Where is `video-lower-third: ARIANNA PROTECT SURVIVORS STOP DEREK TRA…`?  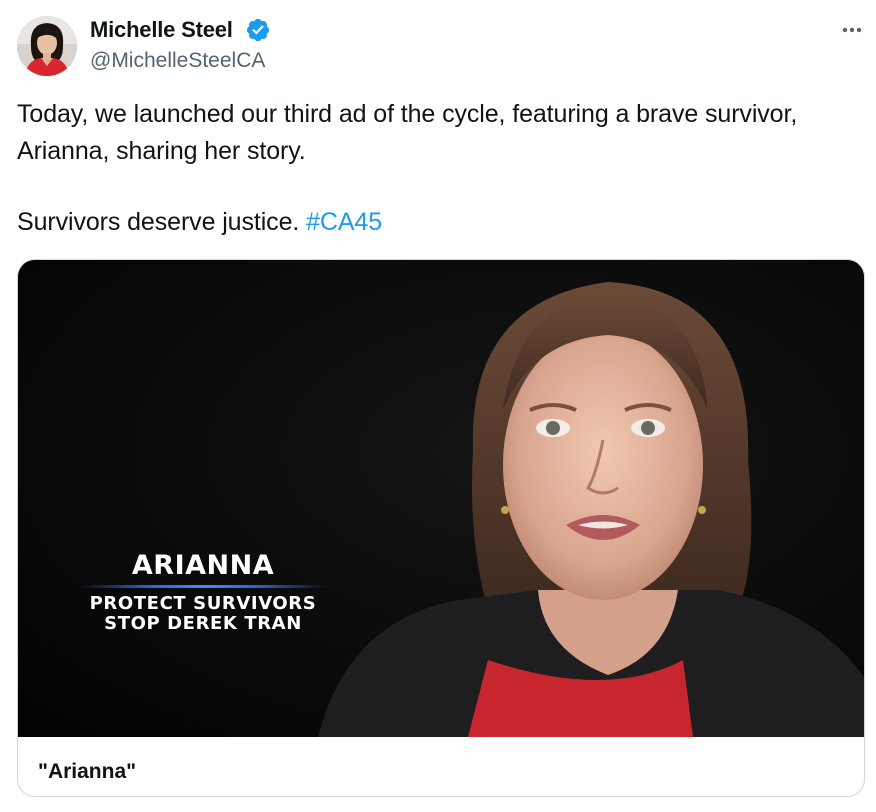
video-lower-third: ARIANNA PROTECT SURVIVORS STOP DEREK TRA… is located at coordinates (203, 592).